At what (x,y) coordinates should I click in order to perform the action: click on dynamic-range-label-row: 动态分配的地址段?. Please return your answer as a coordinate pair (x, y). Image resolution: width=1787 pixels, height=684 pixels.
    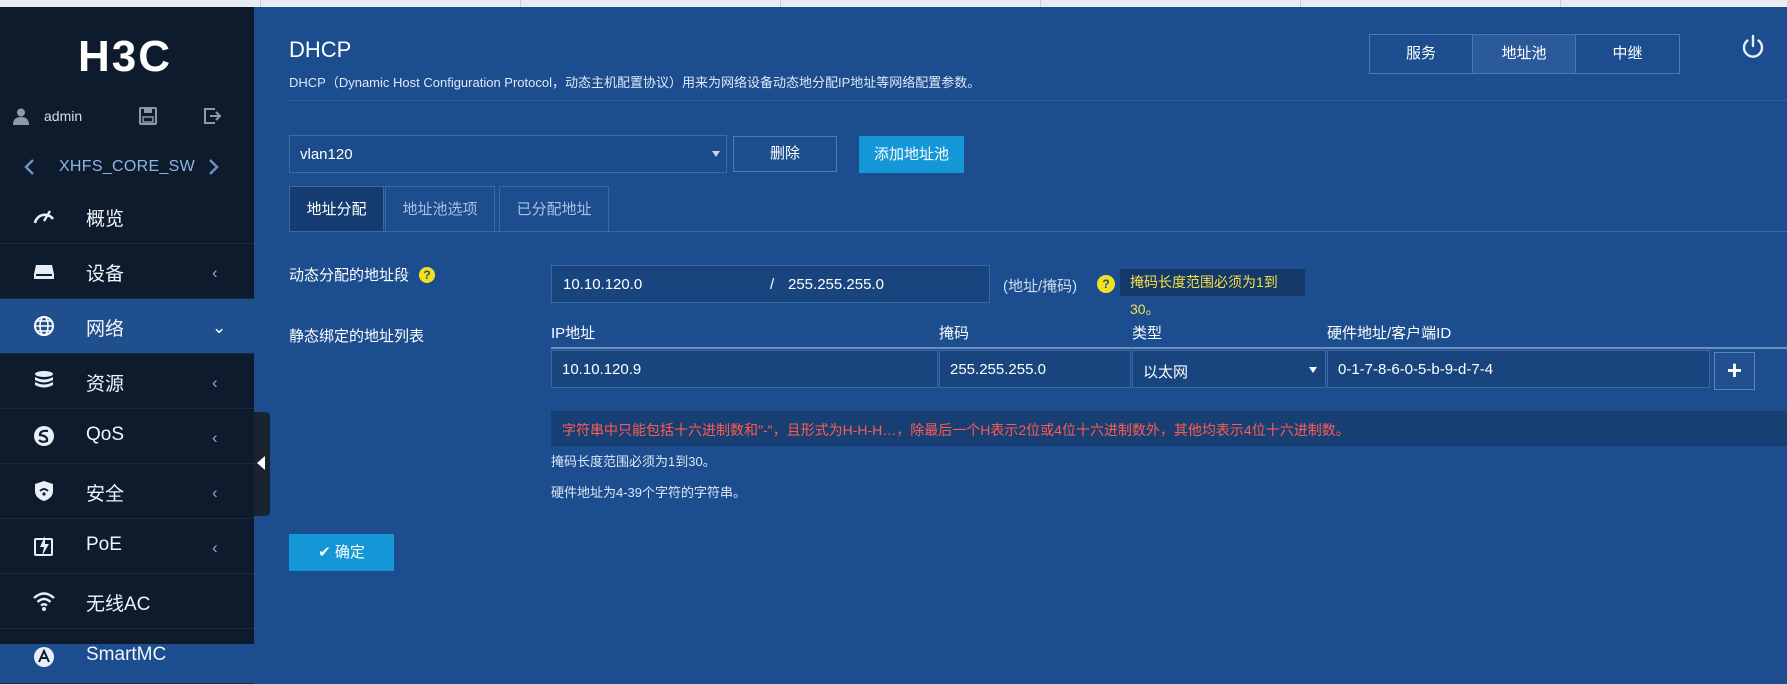
    Looking at the image, I should click on (362, 274).